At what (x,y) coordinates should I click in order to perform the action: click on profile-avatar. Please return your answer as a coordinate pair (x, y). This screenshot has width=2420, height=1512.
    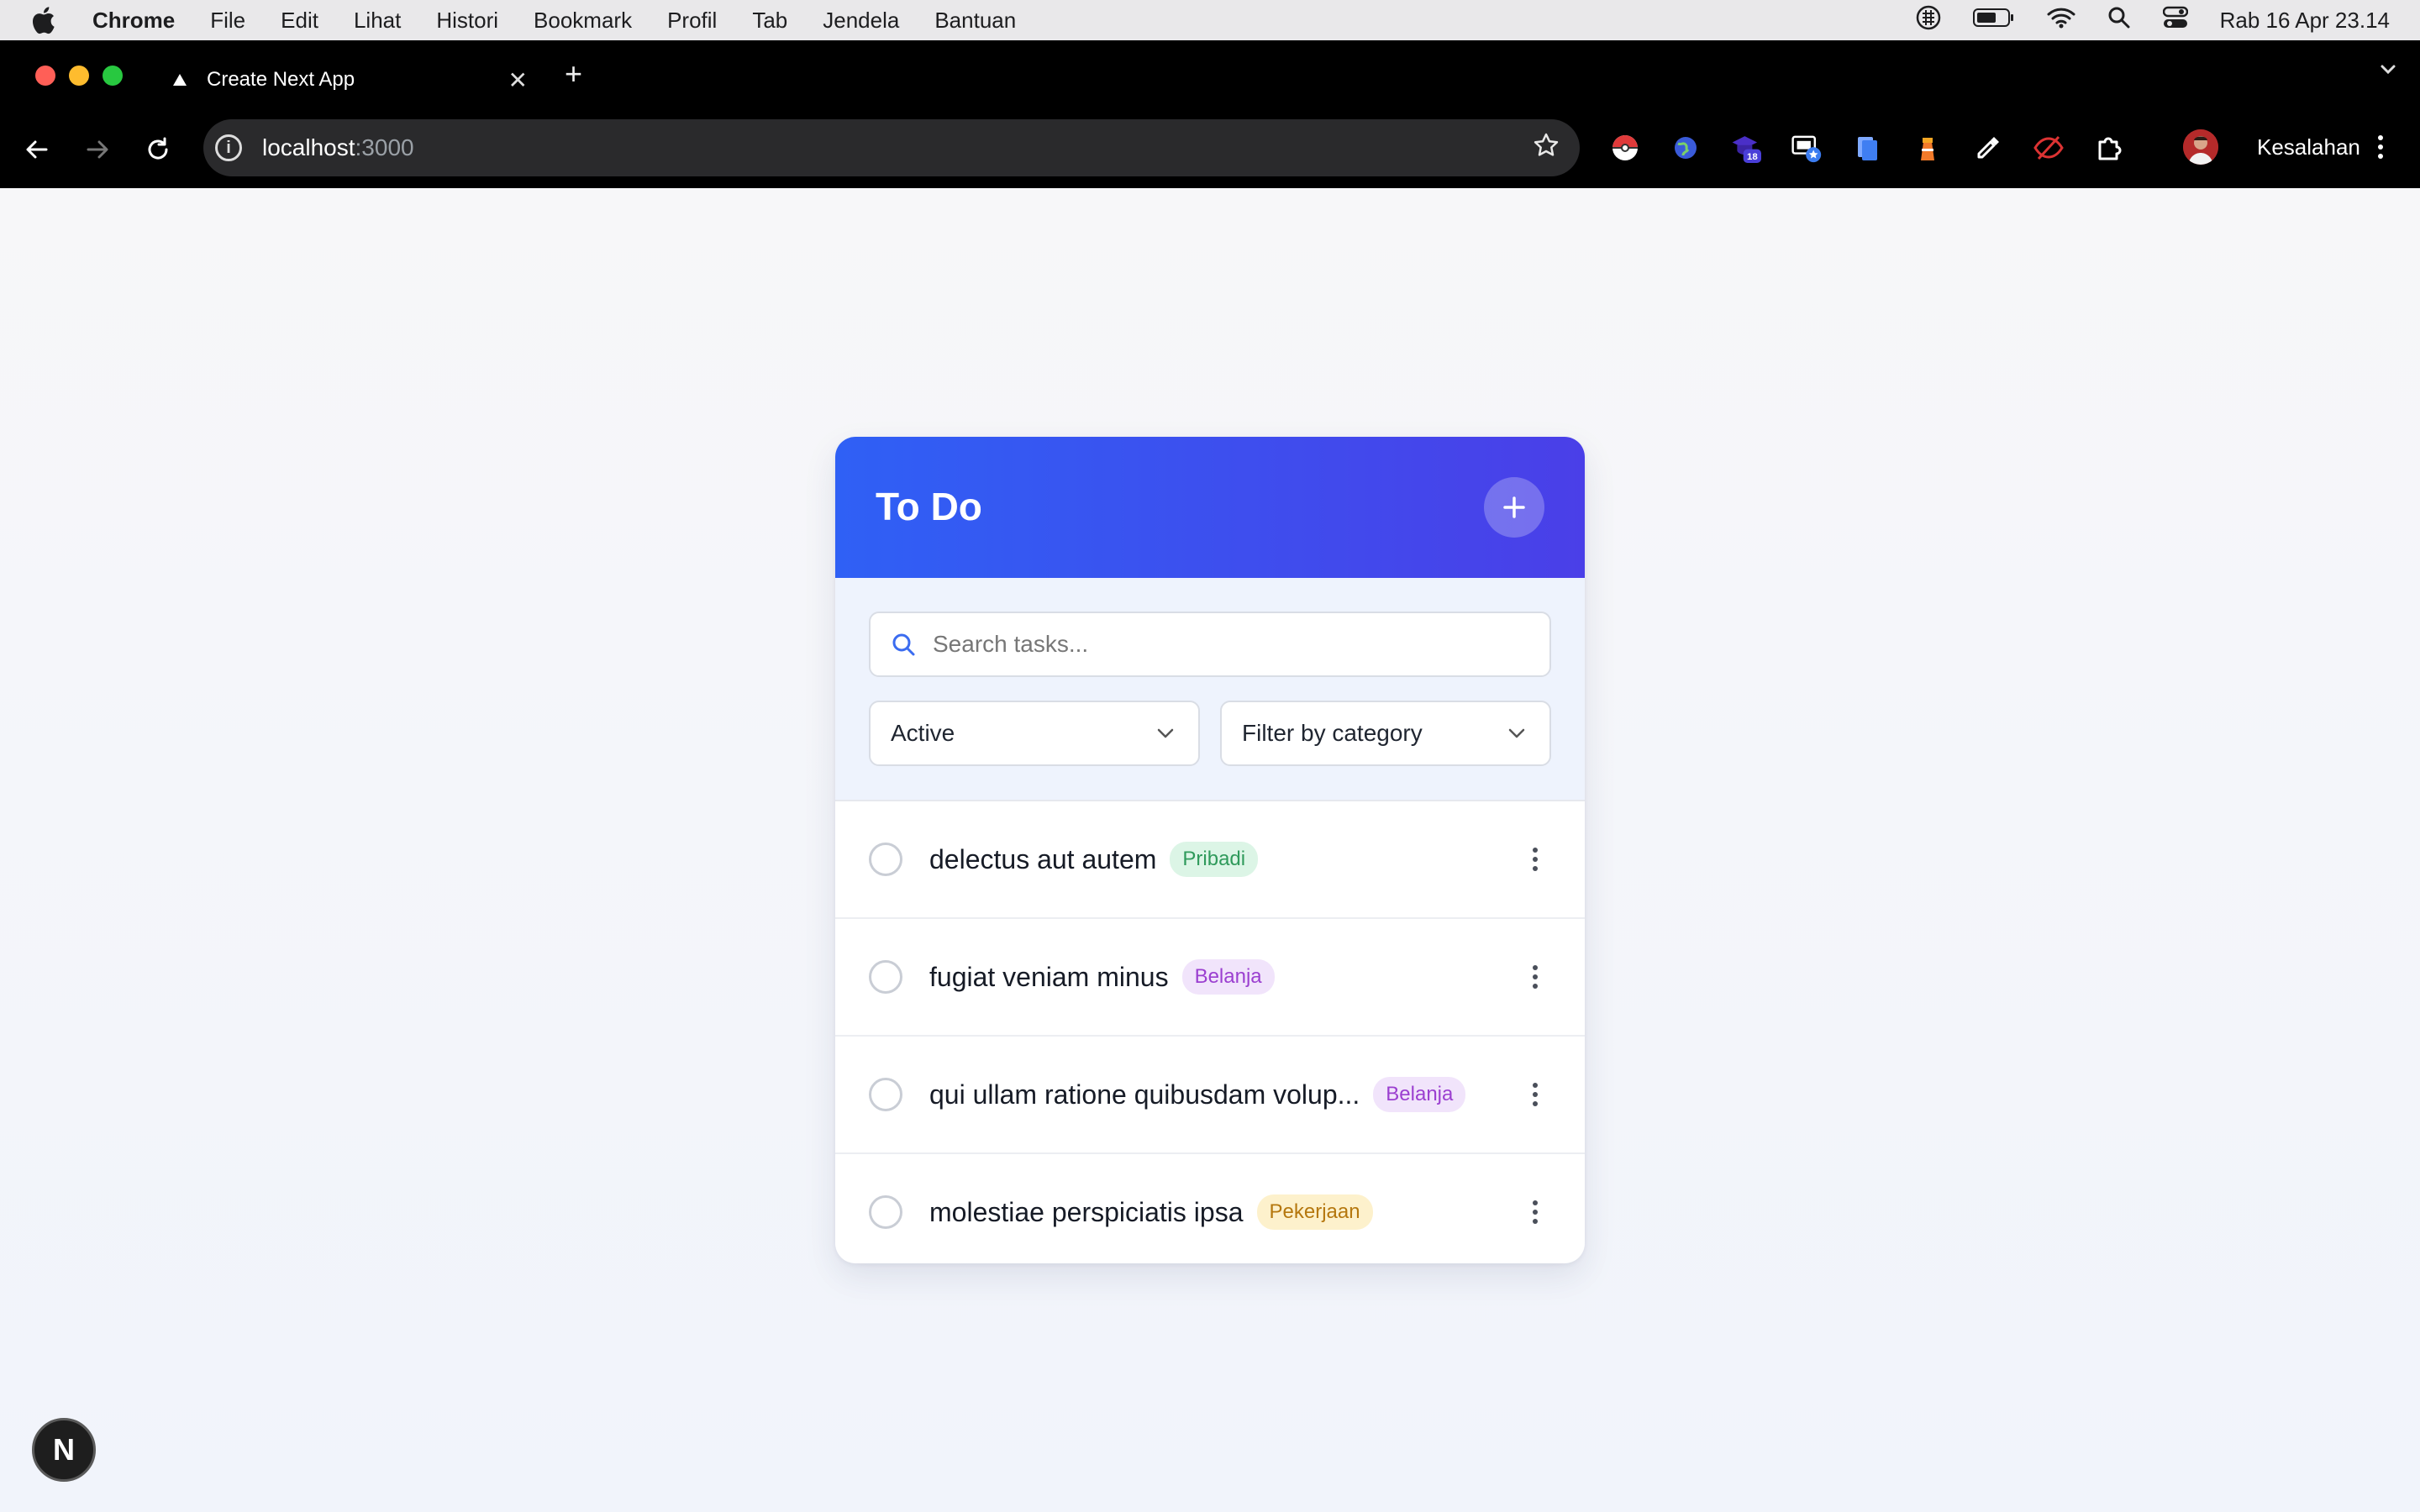
    Looking at the image, I should click on (2201, 147).